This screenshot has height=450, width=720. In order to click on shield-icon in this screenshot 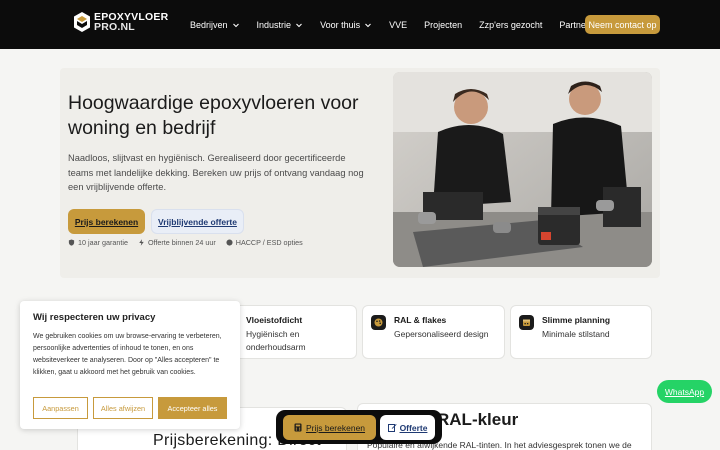, I will do `click(71, 242)`.